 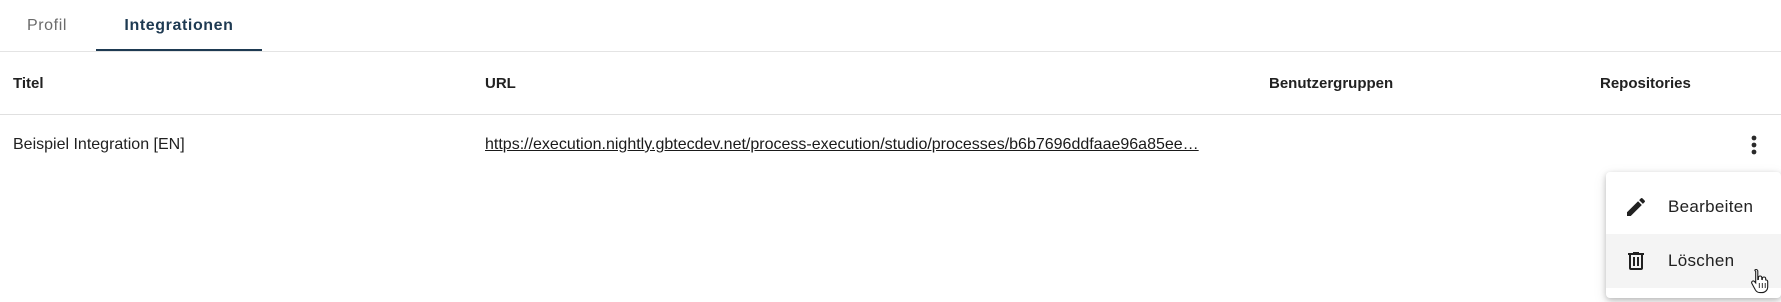 I want to click on menu-item-edit-label: Bearbeiten, so click(x=1711, y=206).